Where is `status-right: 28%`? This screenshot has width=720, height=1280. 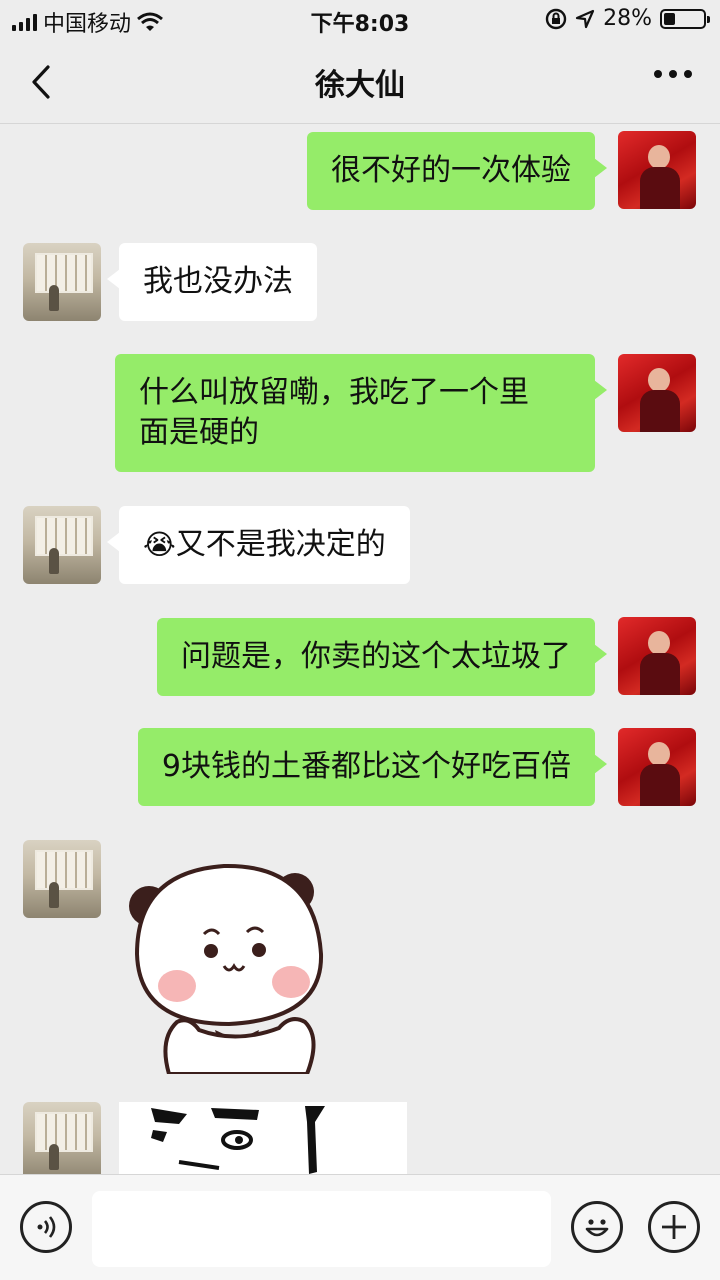 status-right: 28% is located at coordinates (627, 18).